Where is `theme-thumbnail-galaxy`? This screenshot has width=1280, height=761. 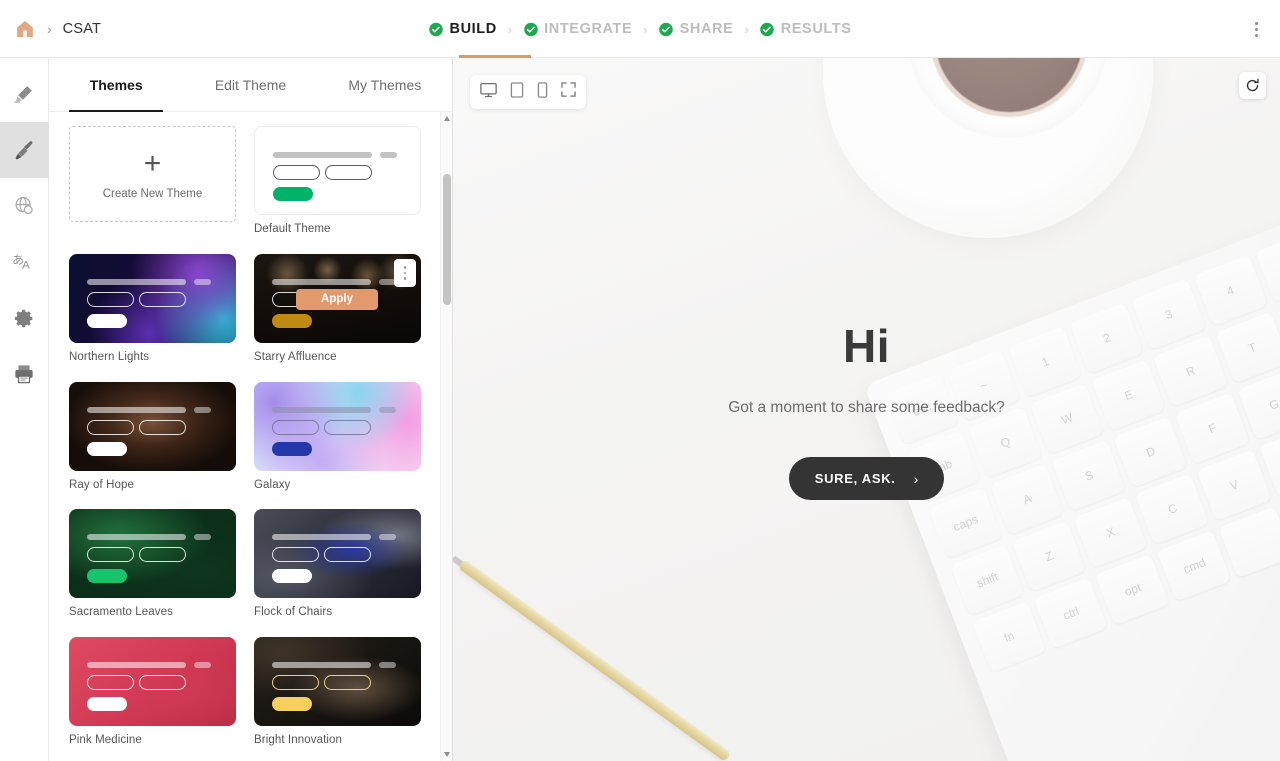
theme-thumbnail-galaxy is located at coordinates (337, 426).